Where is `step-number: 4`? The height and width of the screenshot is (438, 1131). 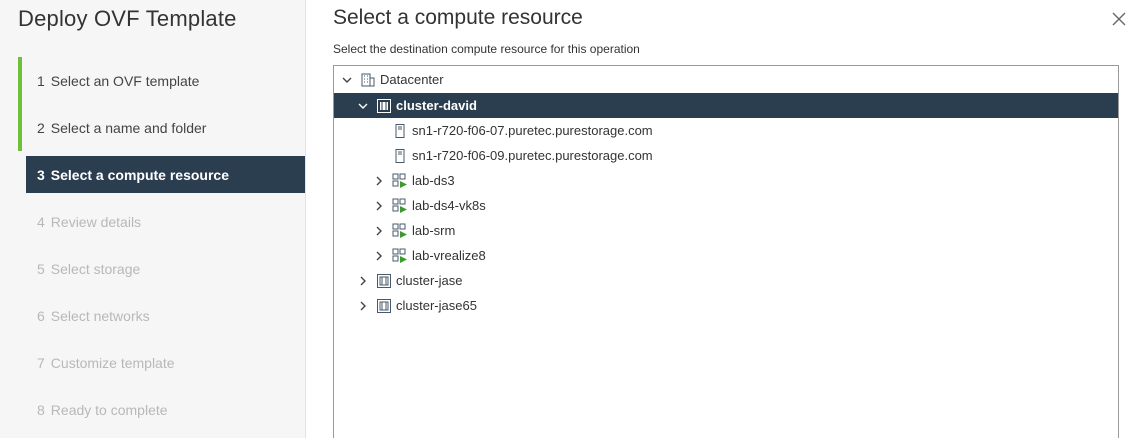
step-number: 4 is located at coordinates (41, 221).